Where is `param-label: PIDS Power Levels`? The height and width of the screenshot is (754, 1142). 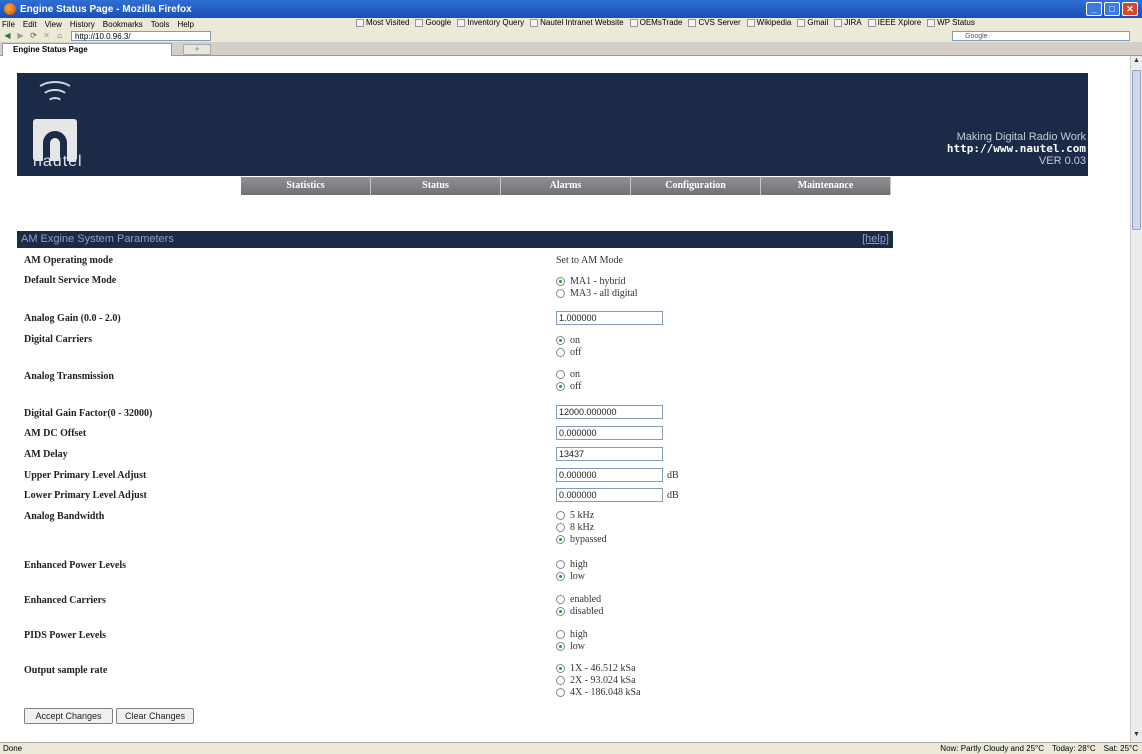
param-label: PIDS Power Levels is located at coordinates (65, 635).